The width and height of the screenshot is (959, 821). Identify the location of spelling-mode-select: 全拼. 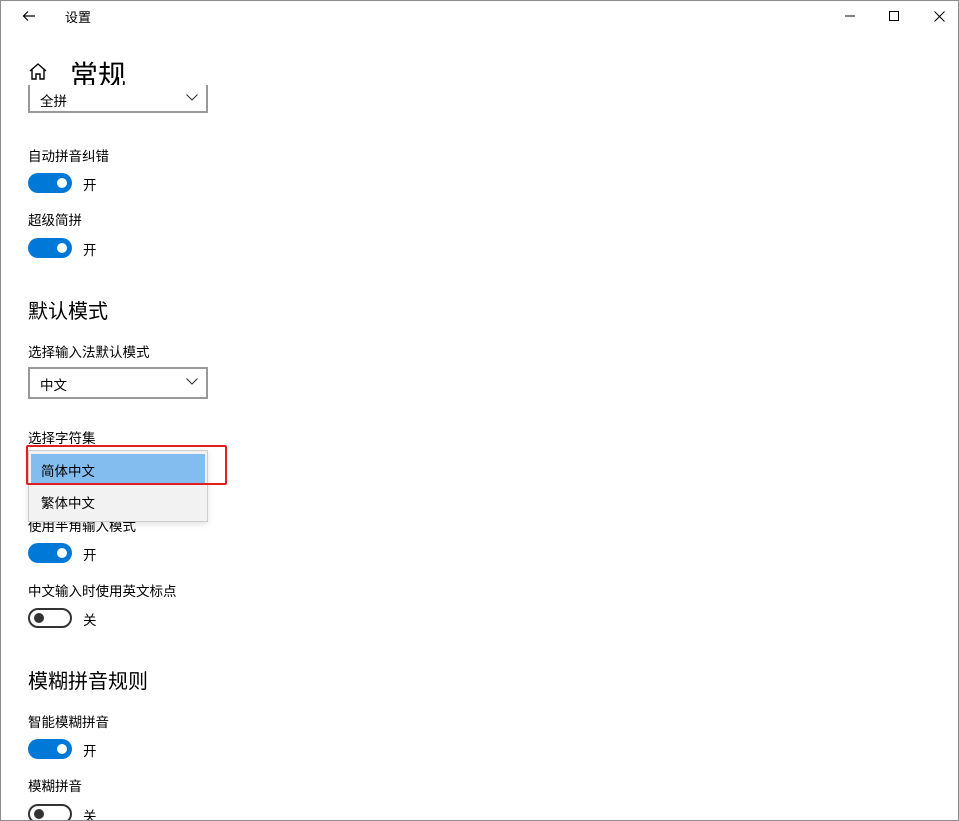
(118, 99).